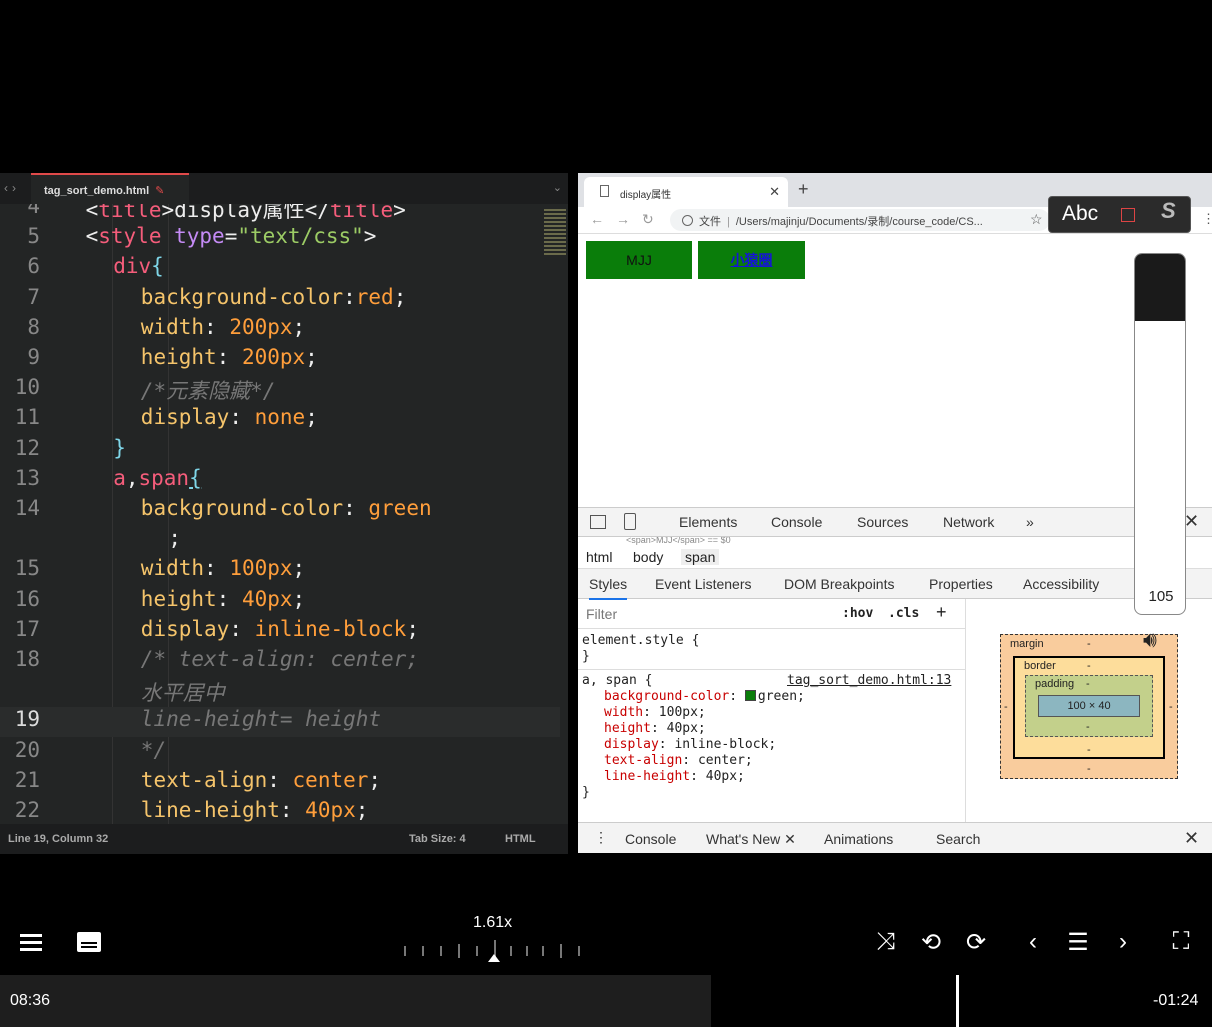 The width and height of the screenshot is (1212, 1027). I want to click on tab-console: Console, so click(796, 522).